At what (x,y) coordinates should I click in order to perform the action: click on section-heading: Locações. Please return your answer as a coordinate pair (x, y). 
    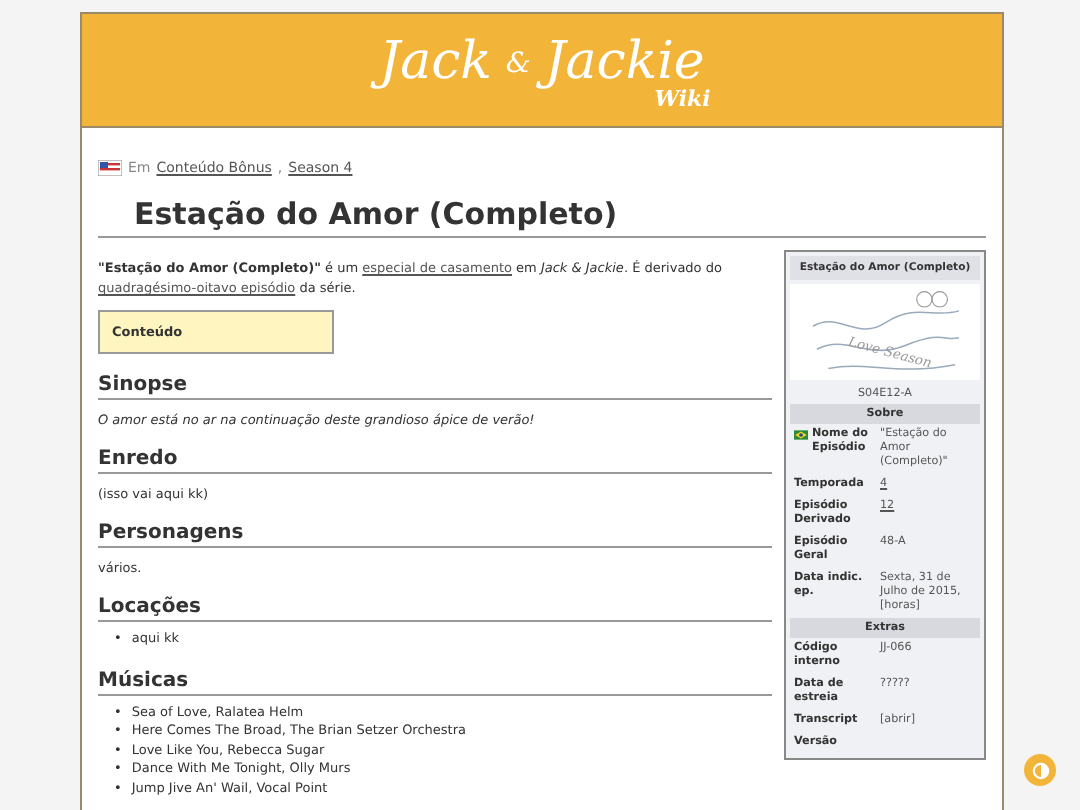
    Looking at the image, I should click on (435, 609).